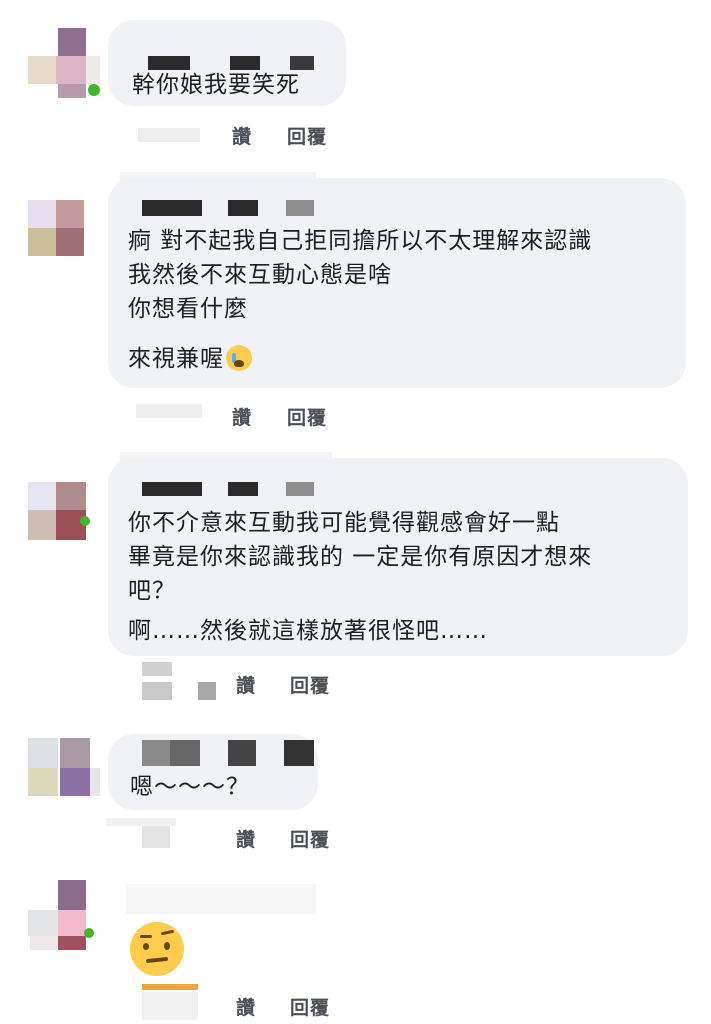  Describe the element at coordinates (360, 241) in the screenshot. I see `comment-text-line: 痾 對不起我自己拒同擔所以不太理解來認識` at that location.